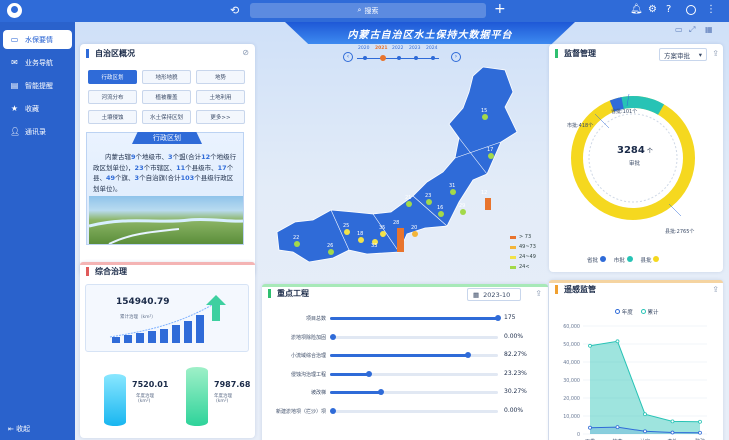 The width and height of the screenshot is (729, 440). What do you see at coordinates (691, 10) in the screenshot?
I see `user-avatar-icon` at bounding box center [691, 10].